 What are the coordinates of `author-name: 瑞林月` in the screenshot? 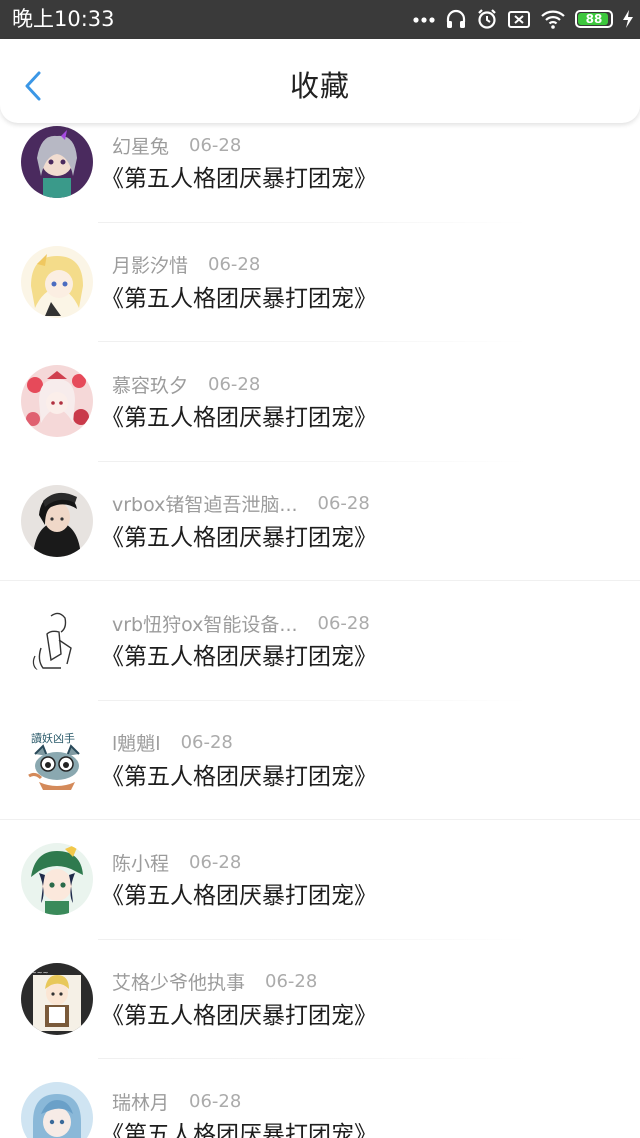 It's located at (140, 1101).